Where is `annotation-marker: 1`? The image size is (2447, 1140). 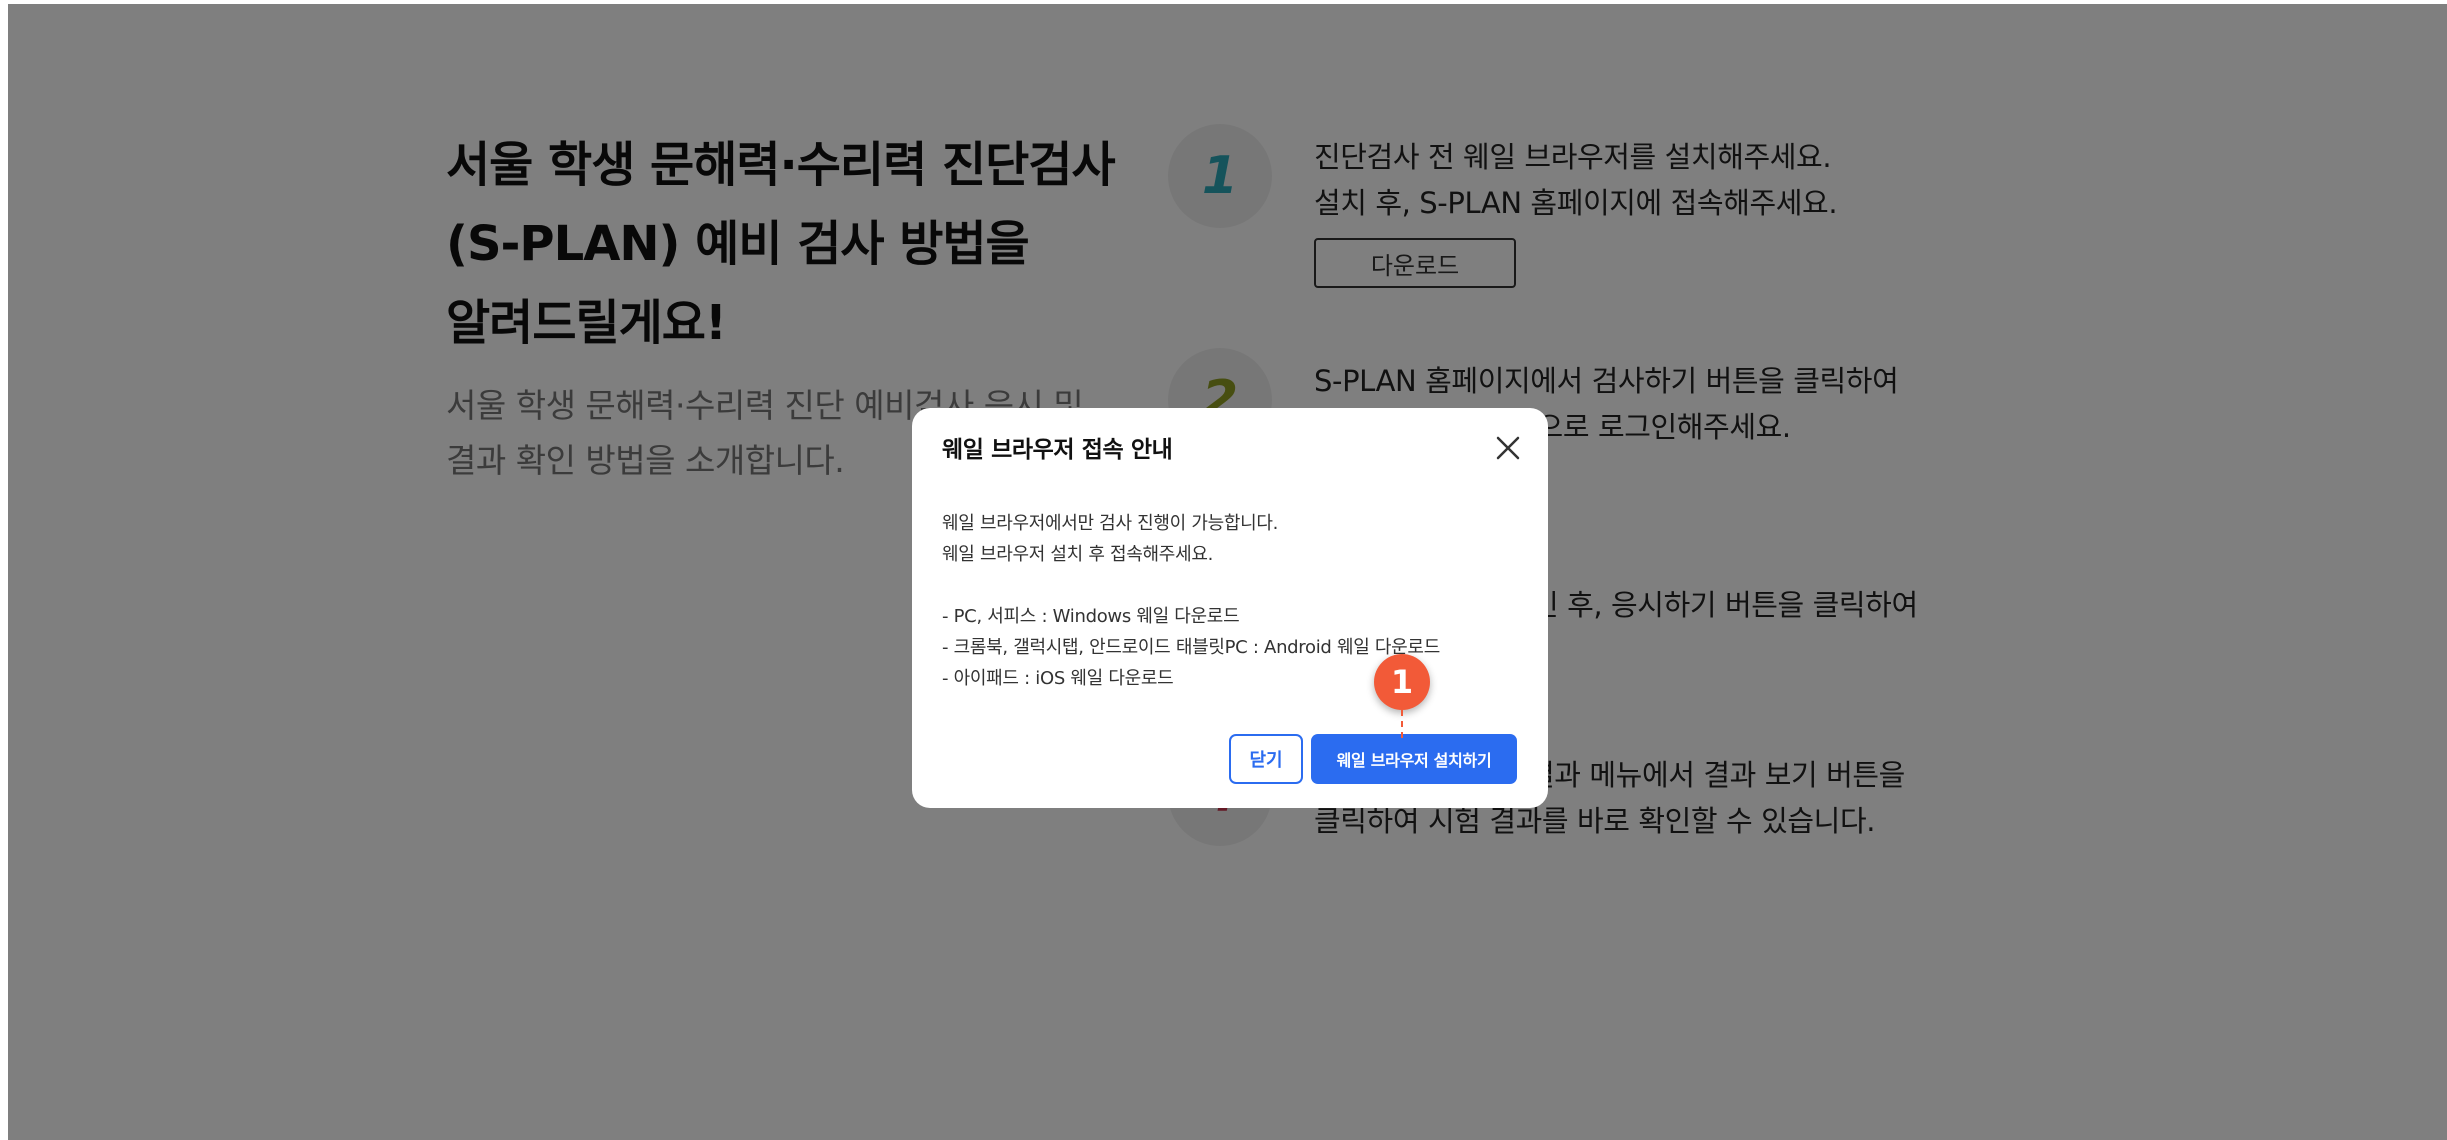
annotation-marker: 1 is located at coordinates (1402, 682).